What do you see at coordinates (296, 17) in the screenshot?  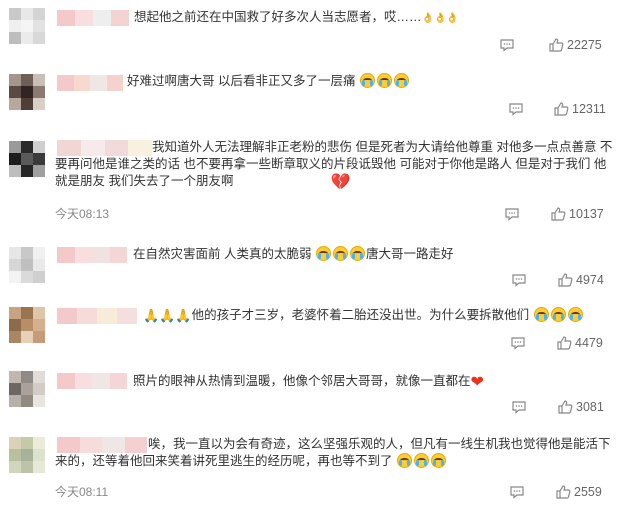 I see `comment-text: 想起他之前还在中国救了好多次人当志愿者，哎……👌👌👌` at bounding box center [296, 17].